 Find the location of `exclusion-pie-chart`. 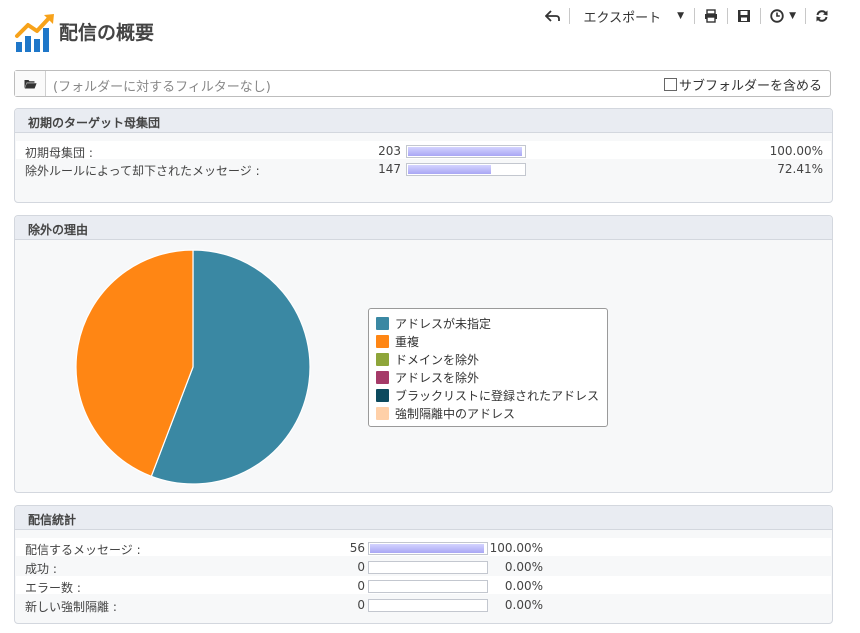

exclusion-pie-chart is located at coordinates (193, 367).